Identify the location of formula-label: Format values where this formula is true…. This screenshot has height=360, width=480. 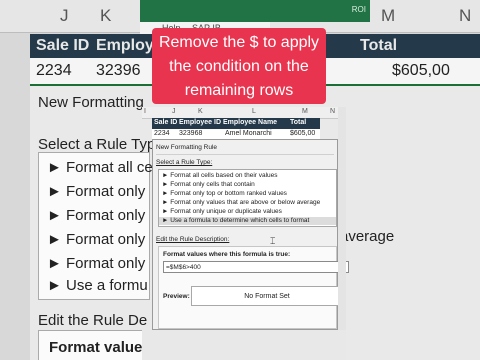
(227, 254).